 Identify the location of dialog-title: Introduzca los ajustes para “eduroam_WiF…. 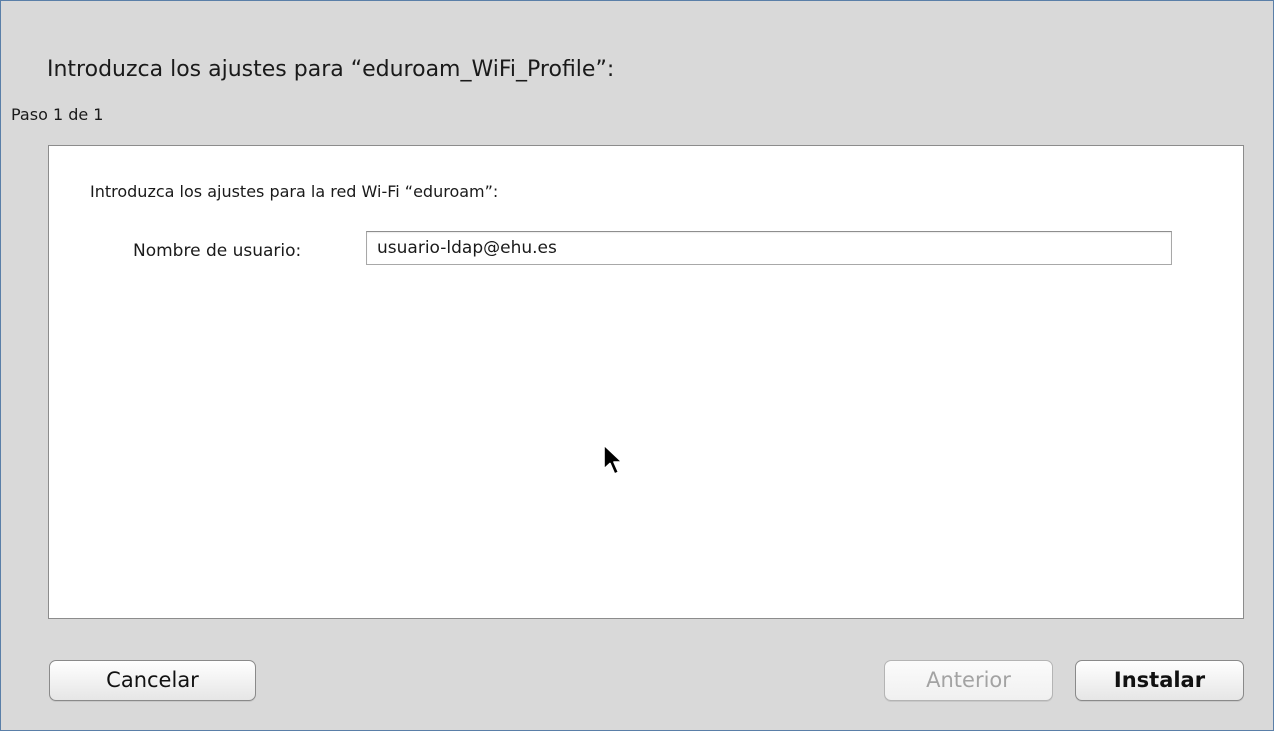
(331, 69).